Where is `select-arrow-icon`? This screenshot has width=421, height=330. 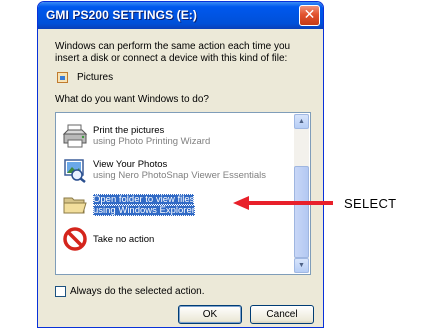
select-arrow-icon is located at coordinates (283, 203).